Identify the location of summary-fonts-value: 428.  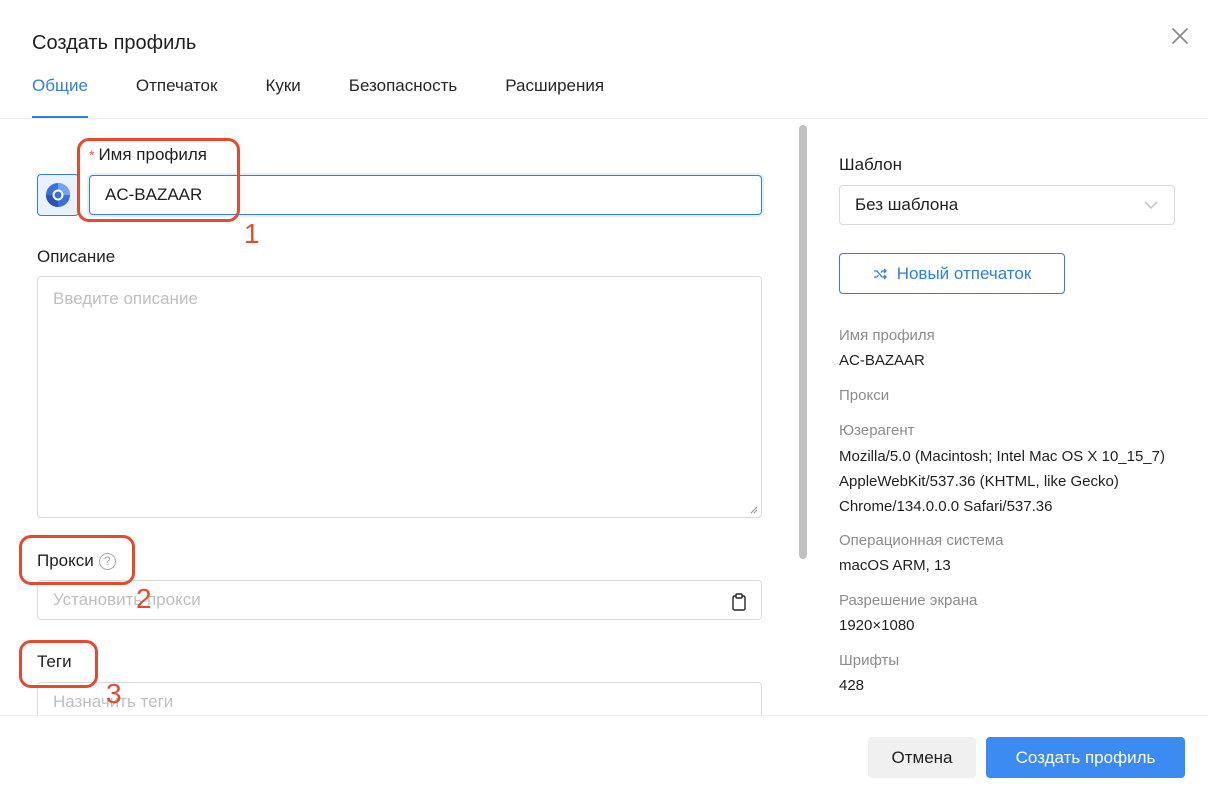
(852, 685).